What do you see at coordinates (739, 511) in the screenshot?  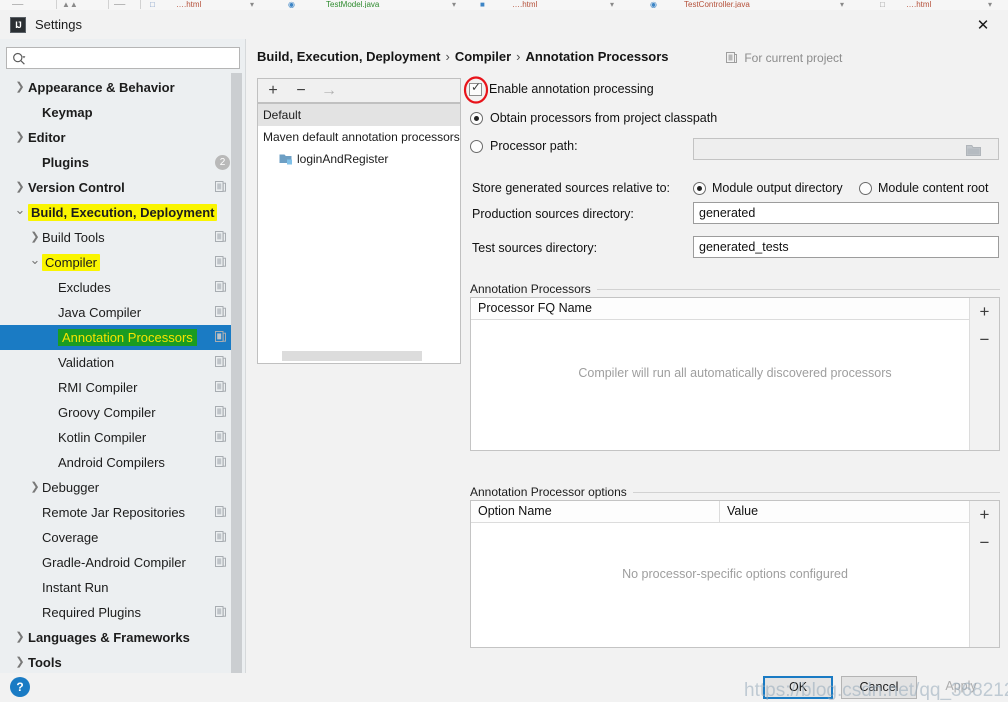 I see `options-column-value: Value` at bounding box center [739, 511].